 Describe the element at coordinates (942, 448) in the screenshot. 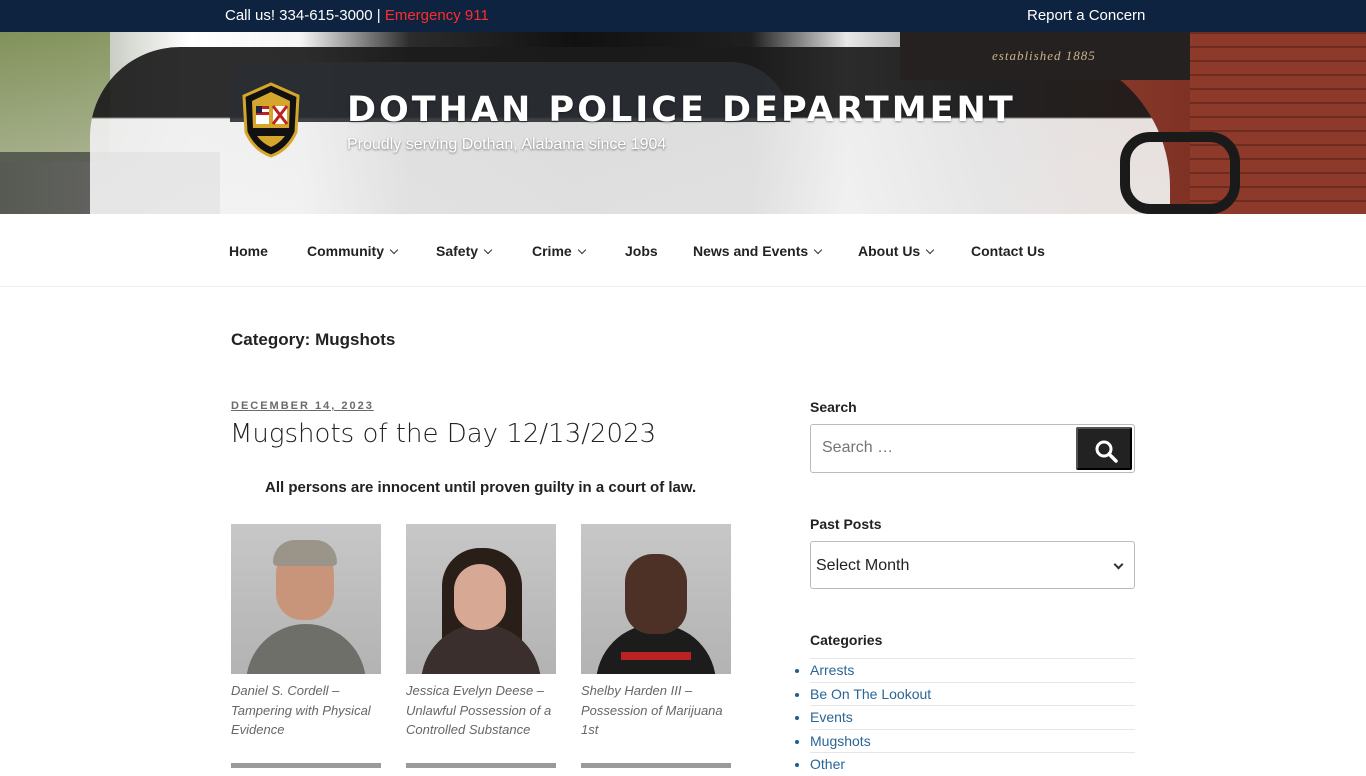

I see `search-input` at that location.